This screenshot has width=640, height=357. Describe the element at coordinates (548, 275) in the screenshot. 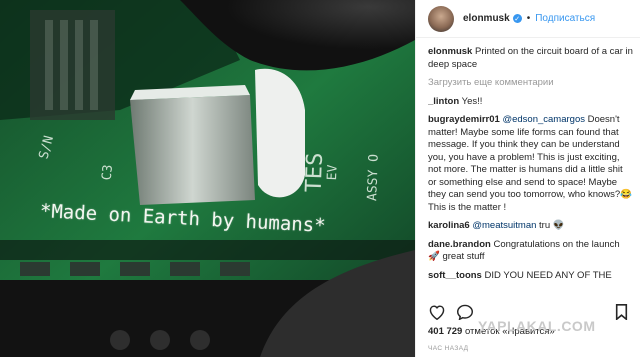

I see `comment-text: DID YOU NEED ANY OF THE` at that location.